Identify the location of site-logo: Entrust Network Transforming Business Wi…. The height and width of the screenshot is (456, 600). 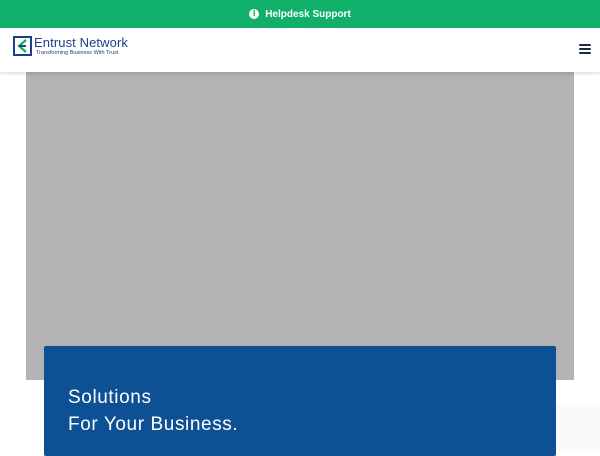
(70, 46).